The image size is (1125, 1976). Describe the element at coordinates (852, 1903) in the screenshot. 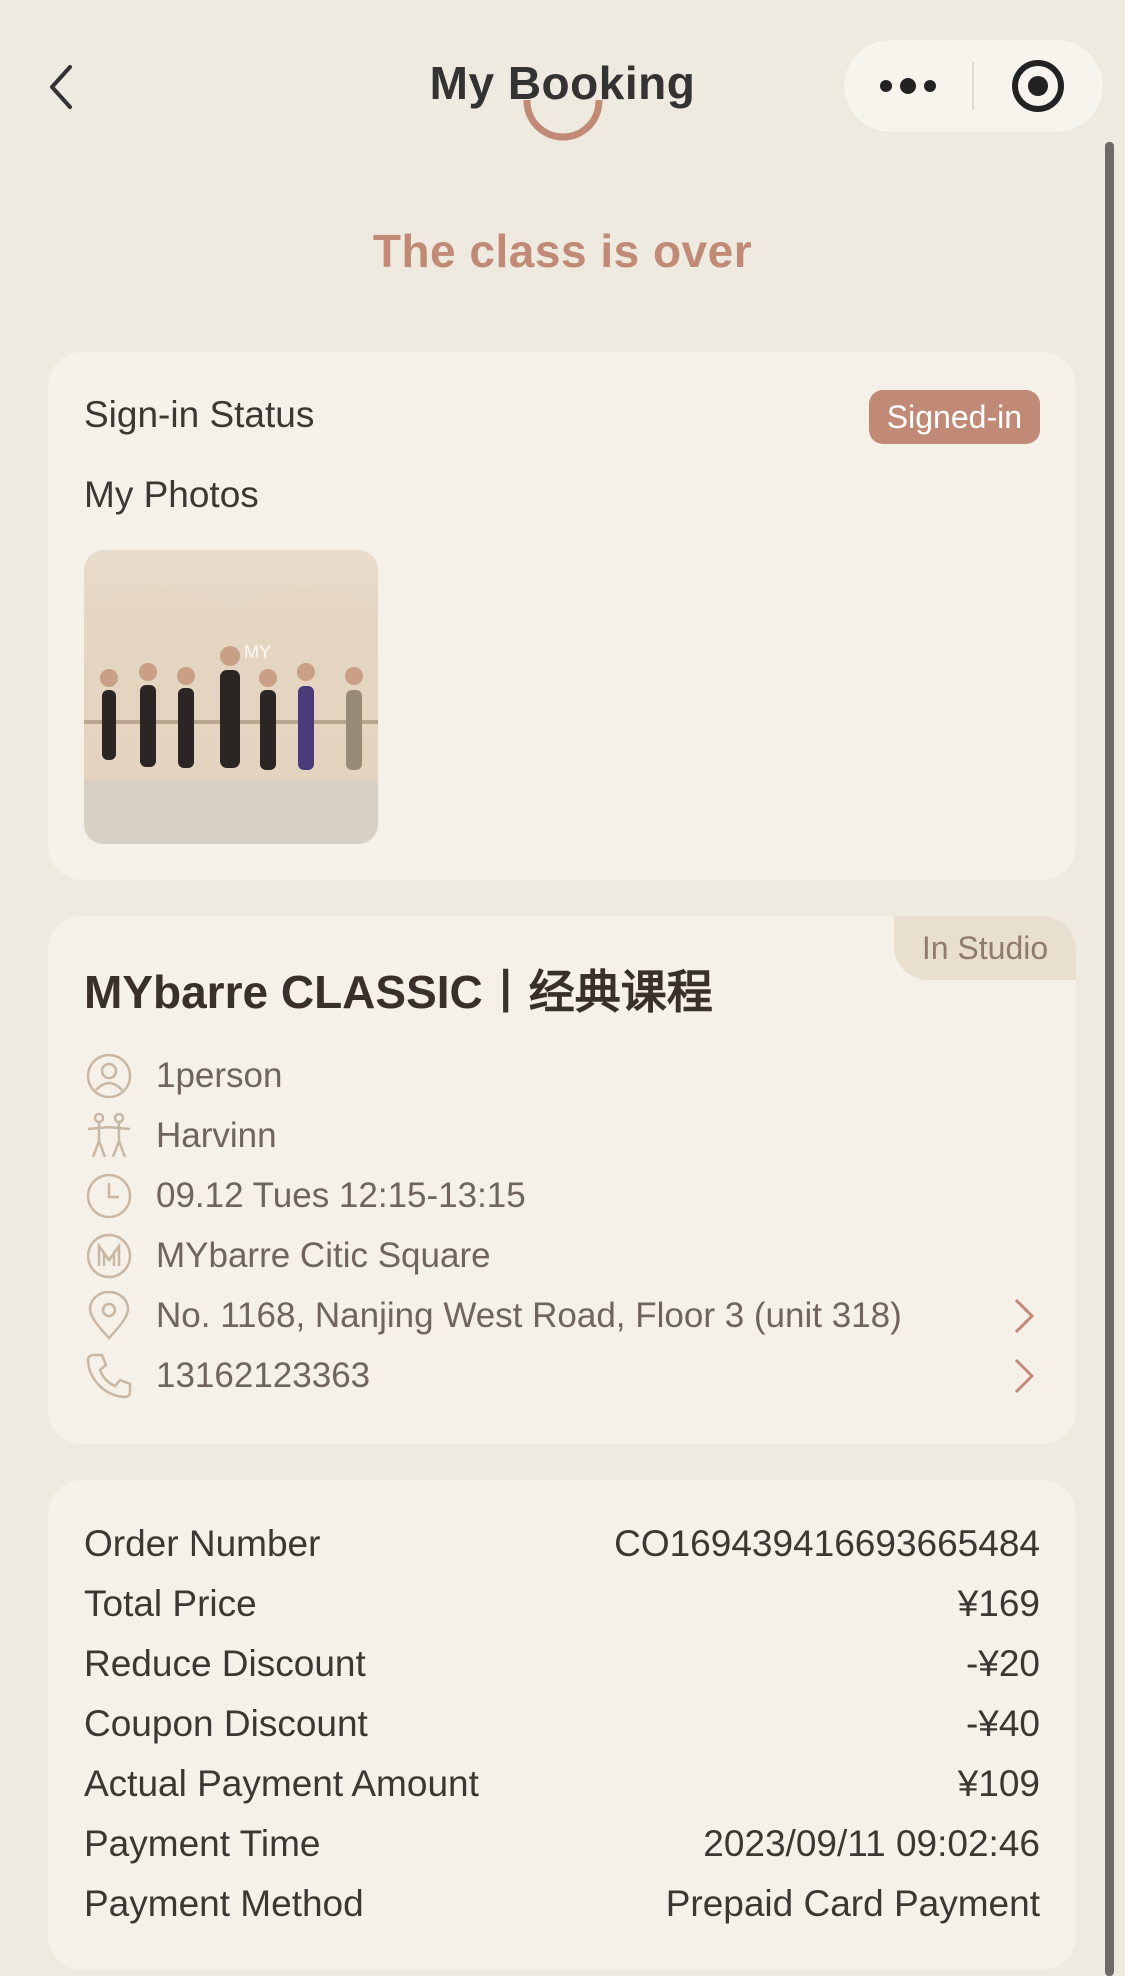

I see `order-value: Prepaid Card Payment` at that location.